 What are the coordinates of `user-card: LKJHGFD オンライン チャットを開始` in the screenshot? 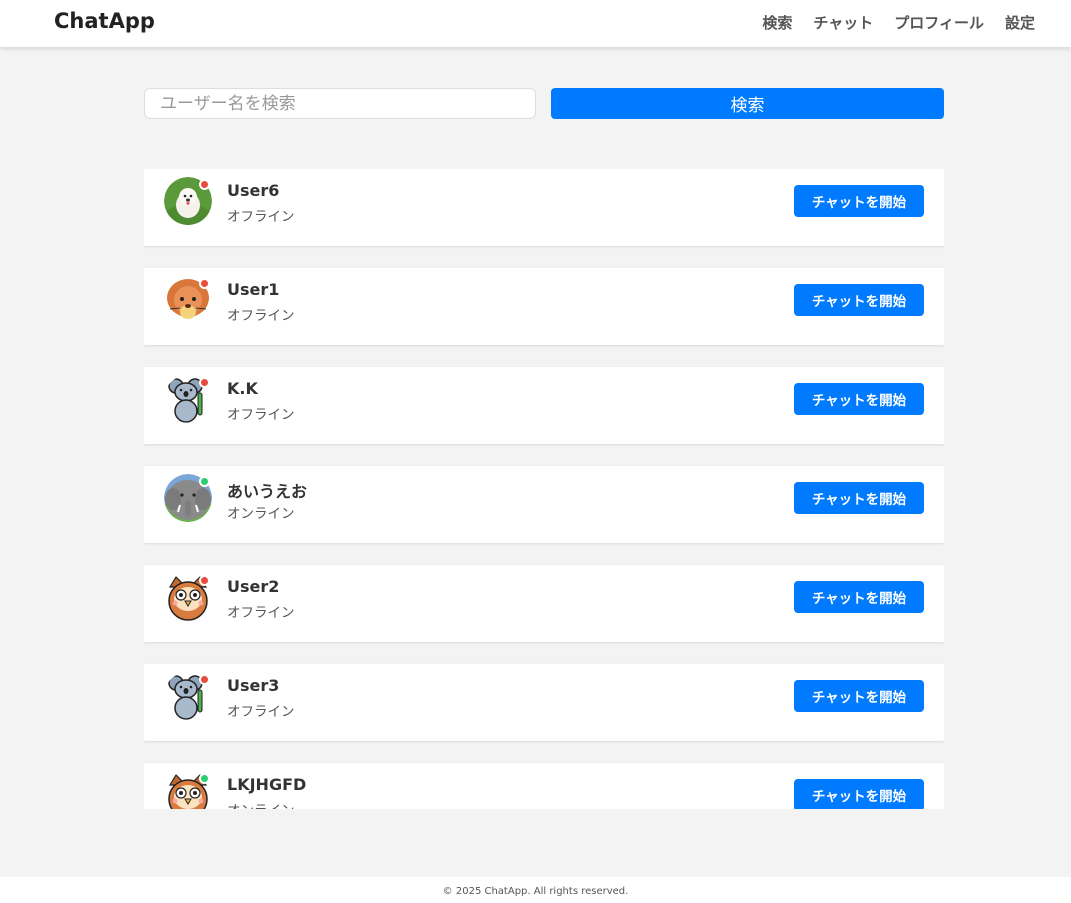 It's located at (544, 786).